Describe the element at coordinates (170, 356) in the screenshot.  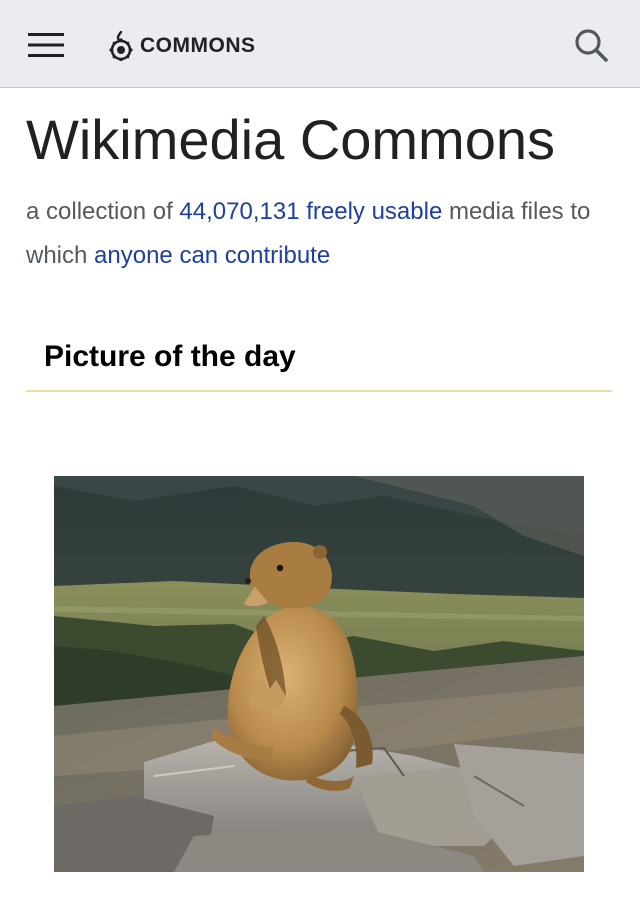
I see `potd-heading: Picture of the day` at that location.